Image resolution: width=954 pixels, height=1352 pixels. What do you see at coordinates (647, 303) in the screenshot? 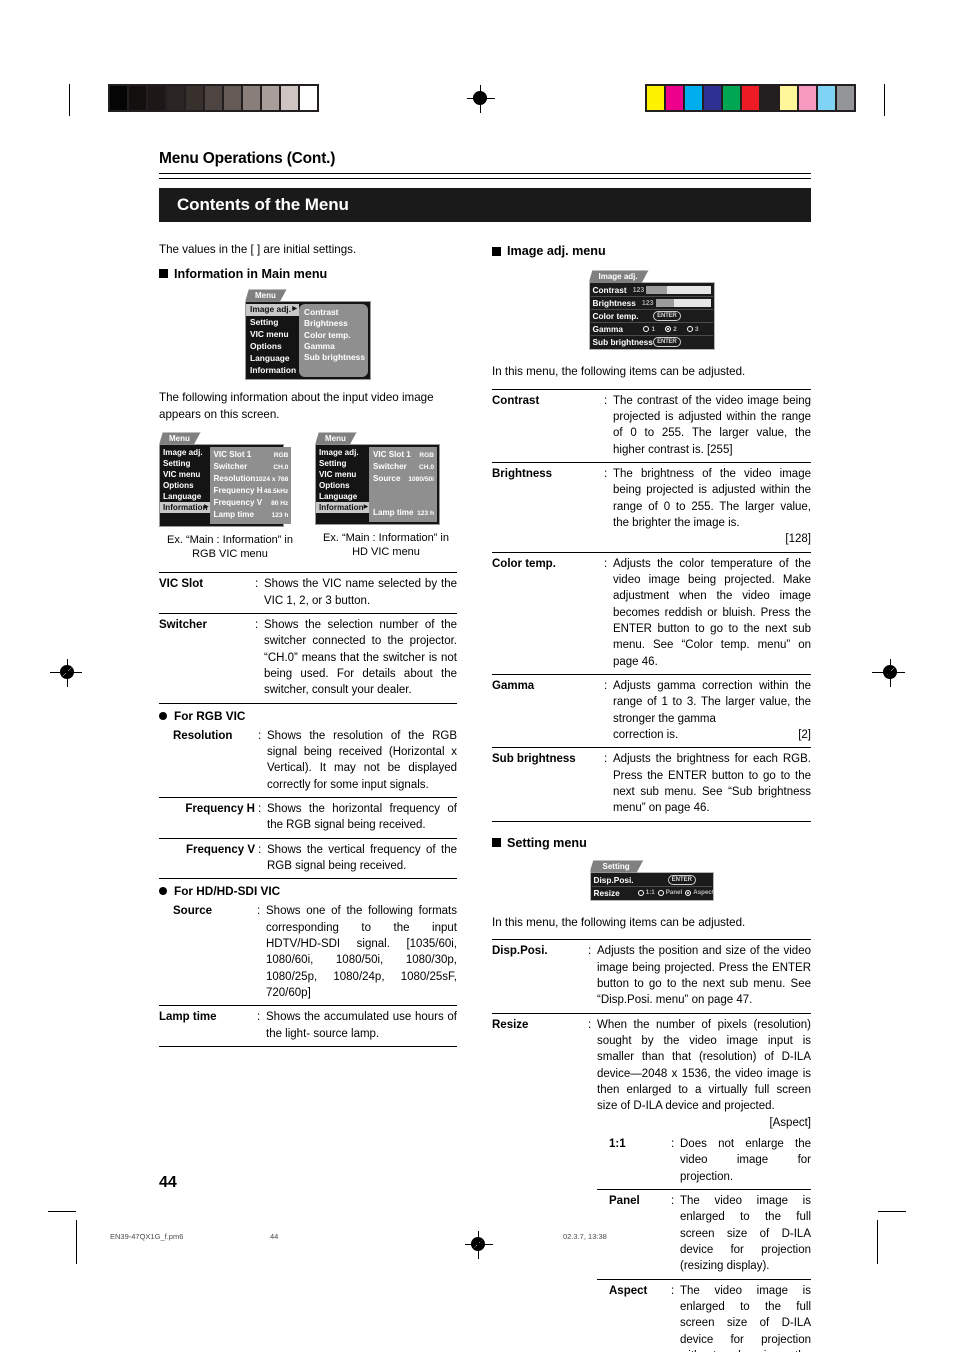
I see `osd-row-value: 123` at bounding box center [647, 303].